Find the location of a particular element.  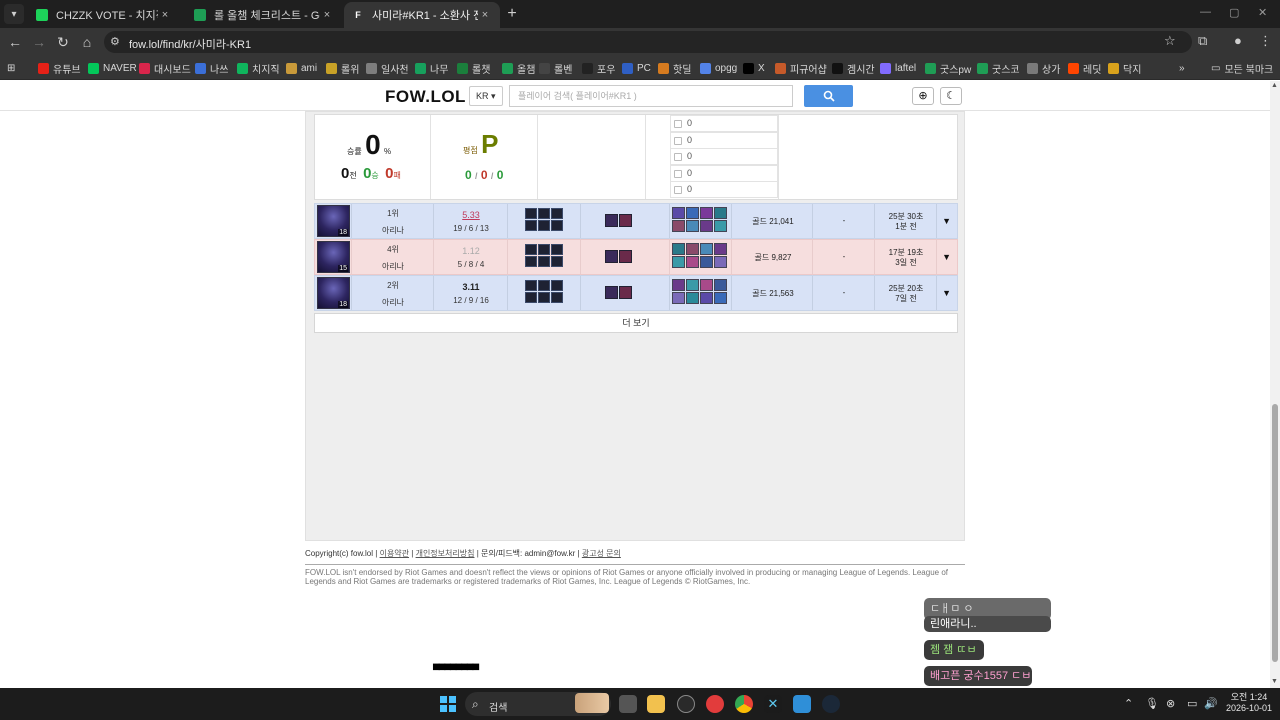

scrollbar-thumb is located at coordinates (1275, 533).